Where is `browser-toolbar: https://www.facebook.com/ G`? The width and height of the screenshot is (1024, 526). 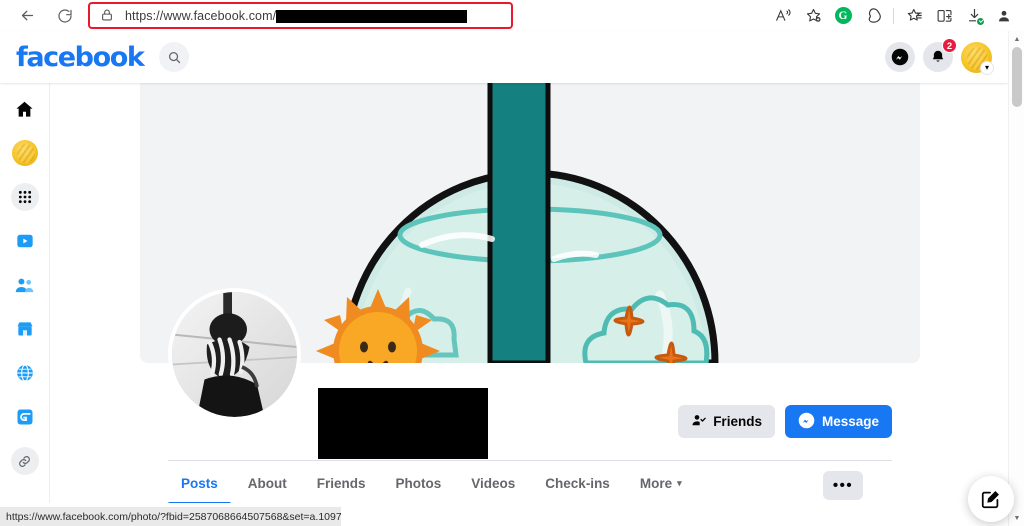 browser-toolbar: https://www.facebook.com/ G is located at coordinates (512, 15).